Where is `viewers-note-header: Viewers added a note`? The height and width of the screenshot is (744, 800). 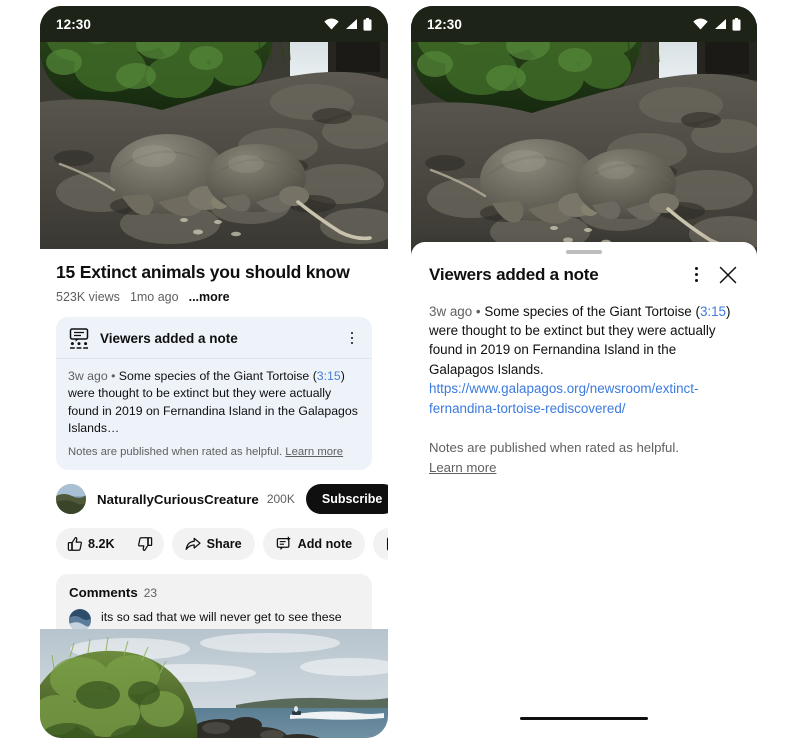
viewers-note-header: Viewers added a note is located at coordinates (214, 338).